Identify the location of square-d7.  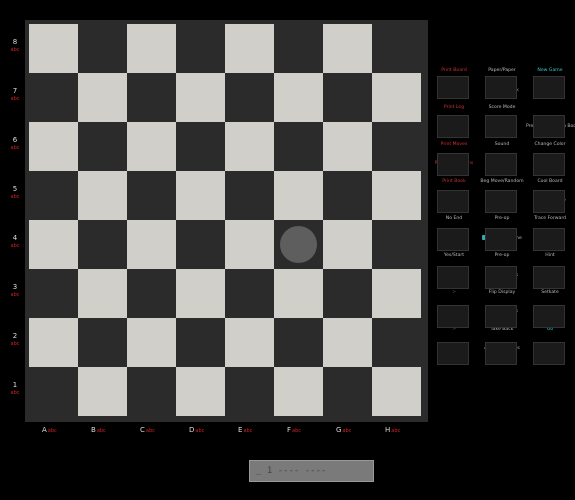
(200, 97).